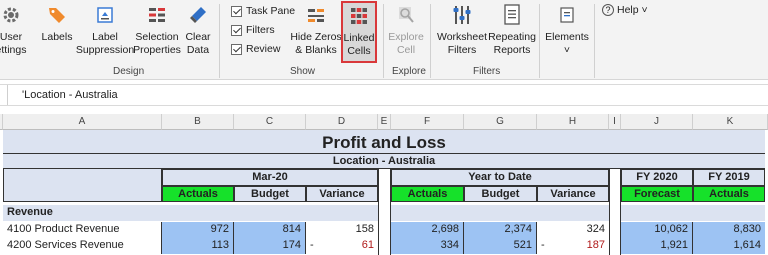 The height and width of the screenshot is (255, 768). What do you see at coordinates (729, 194) in the screenshot?
I see `subheader-fy2019-actuals: Actuals` at bounding box center [729, 194].